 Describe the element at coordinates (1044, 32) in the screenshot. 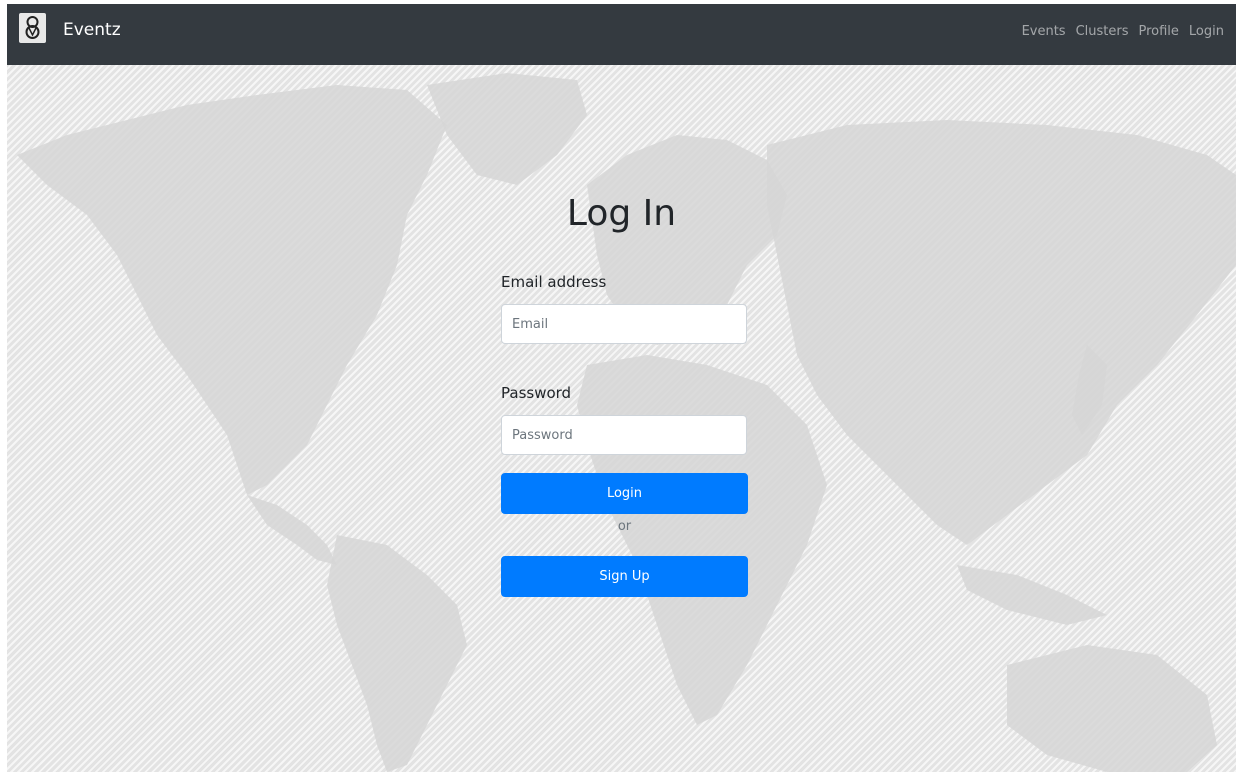

I see `nav-link-events: Events` at that location.